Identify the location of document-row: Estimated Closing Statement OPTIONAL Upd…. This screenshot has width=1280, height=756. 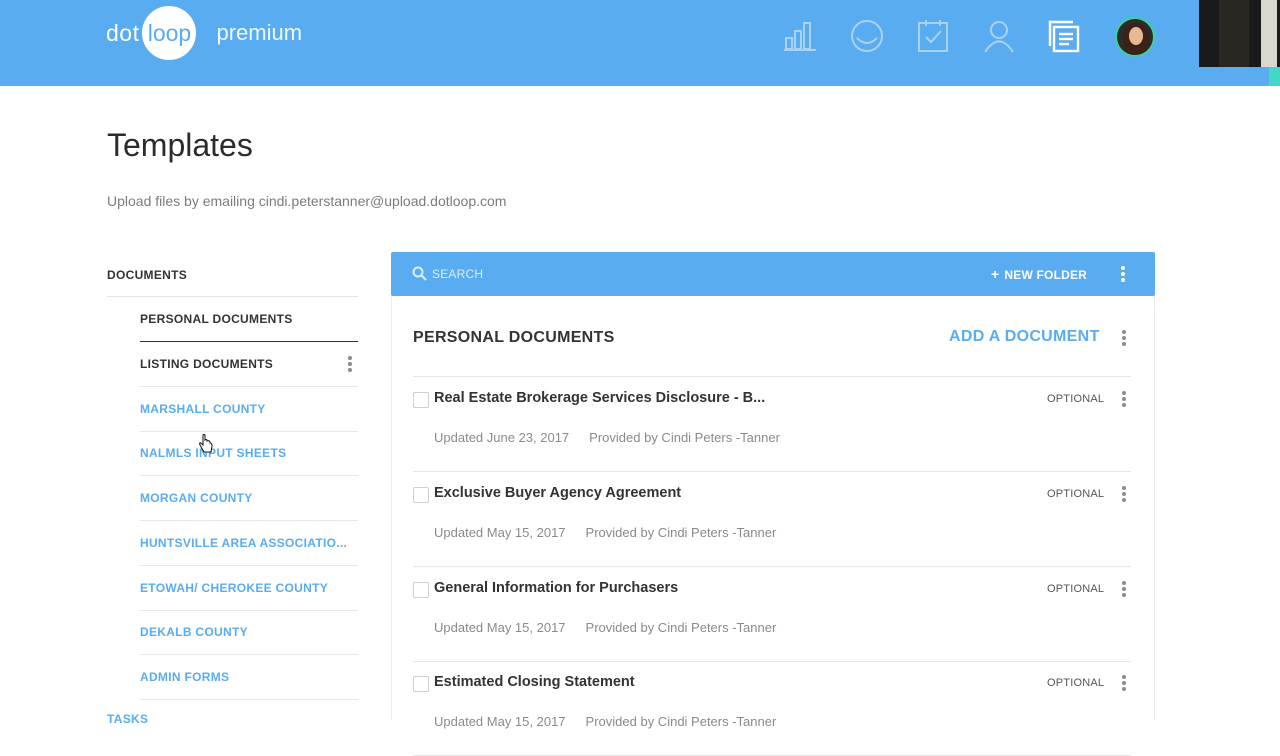
(772, 708).